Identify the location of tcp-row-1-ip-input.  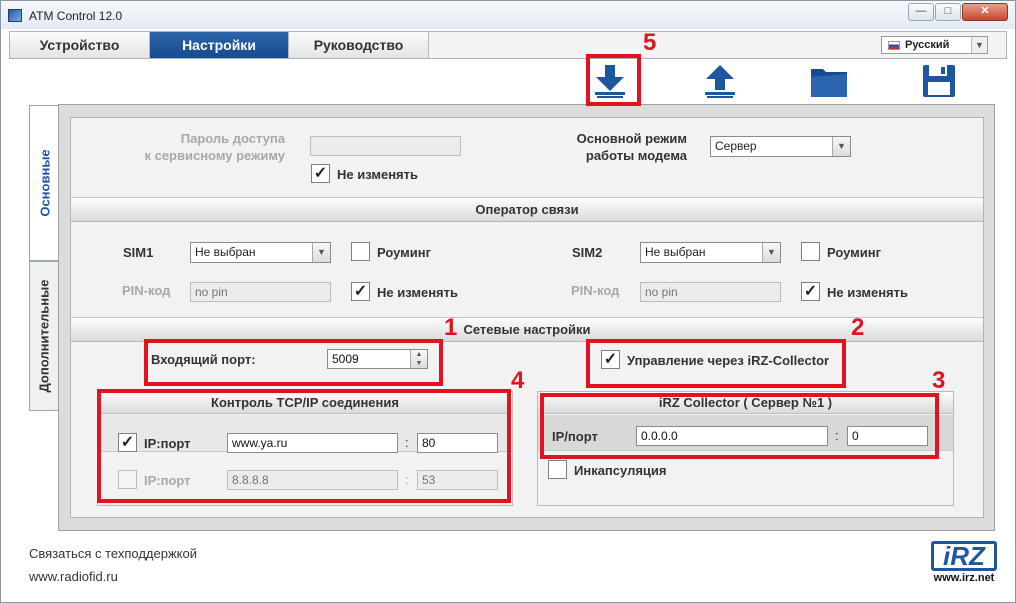
(312, 443).